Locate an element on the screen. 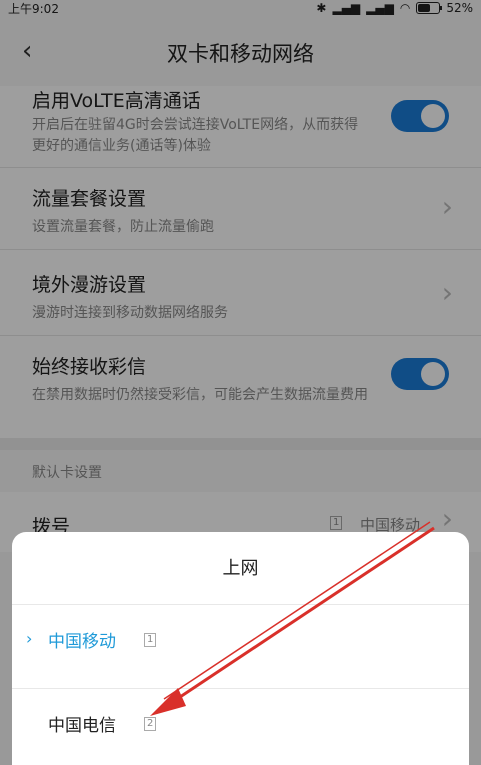  option-label: 中国移动 is located at coordinates (82, 642).